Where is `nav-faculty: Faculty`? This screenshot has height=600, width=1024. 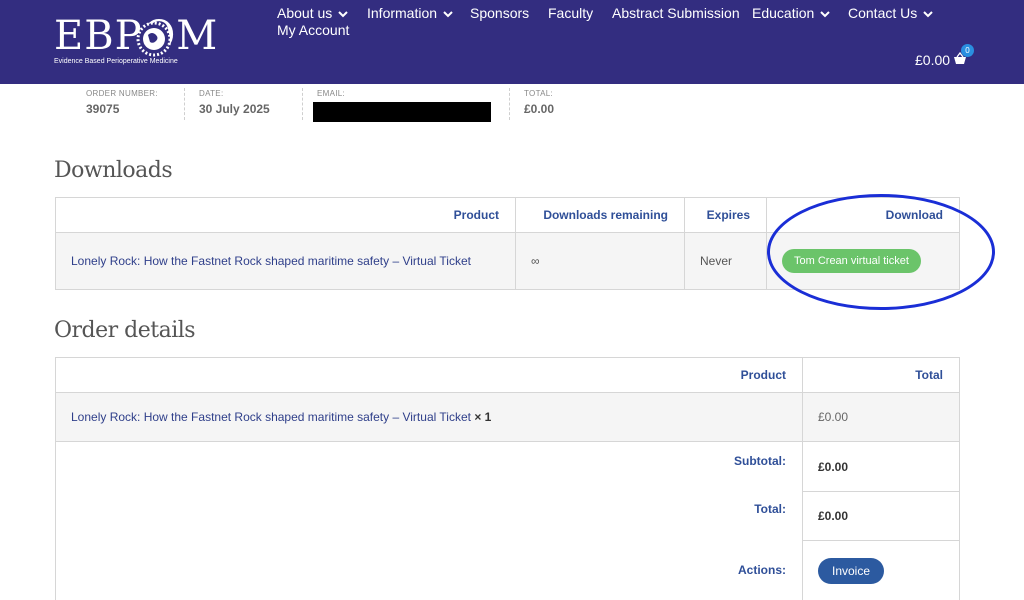 nav-faculty: Faculty is located at coordinates (570, 13).